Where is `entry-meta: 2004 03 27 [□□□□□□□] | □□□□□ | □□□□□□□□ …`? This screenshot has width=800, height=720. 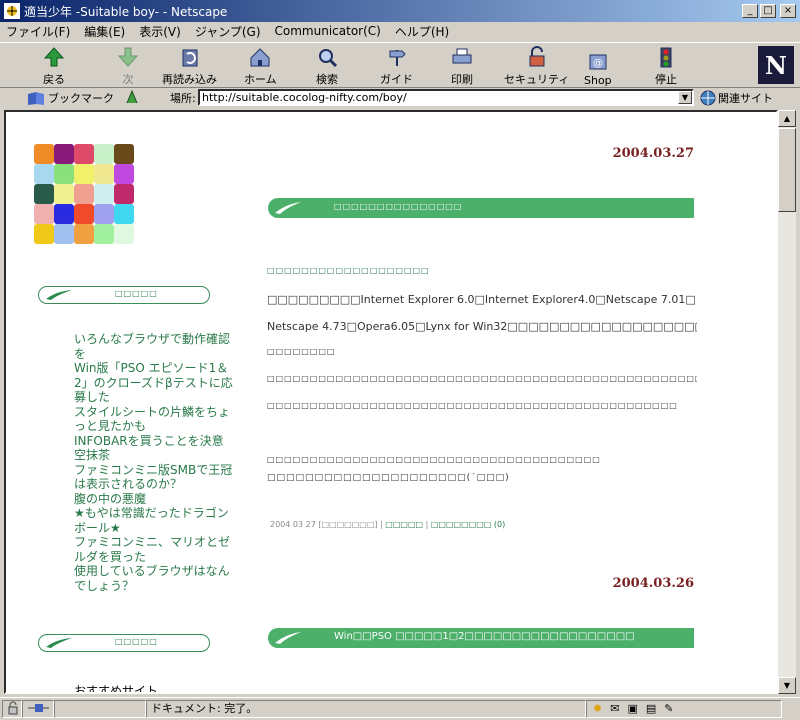
entry-meta: 2004 03 27 [□□□□□□□] | □□□□□ | □□□□□□□□ … is located at coordinates (388, 524).